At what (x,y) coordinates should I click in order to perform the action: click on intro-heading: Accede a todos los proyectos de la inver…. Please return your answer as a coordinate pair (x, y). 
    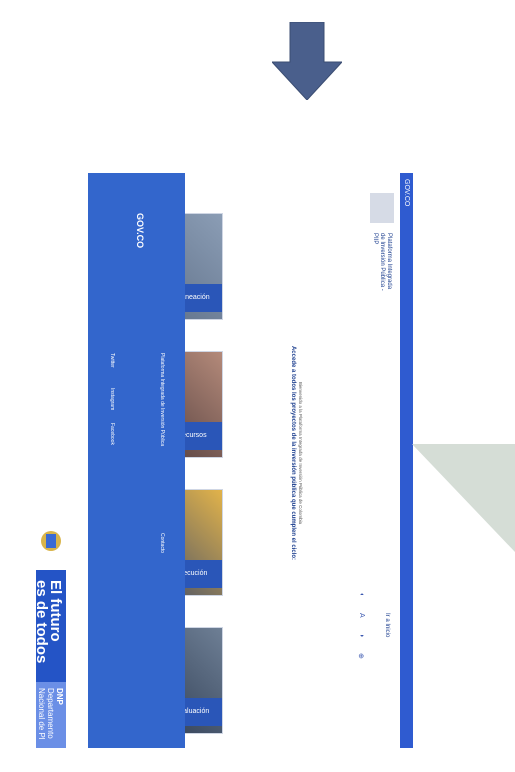
    Looking at the image, I should click on (293, 453).